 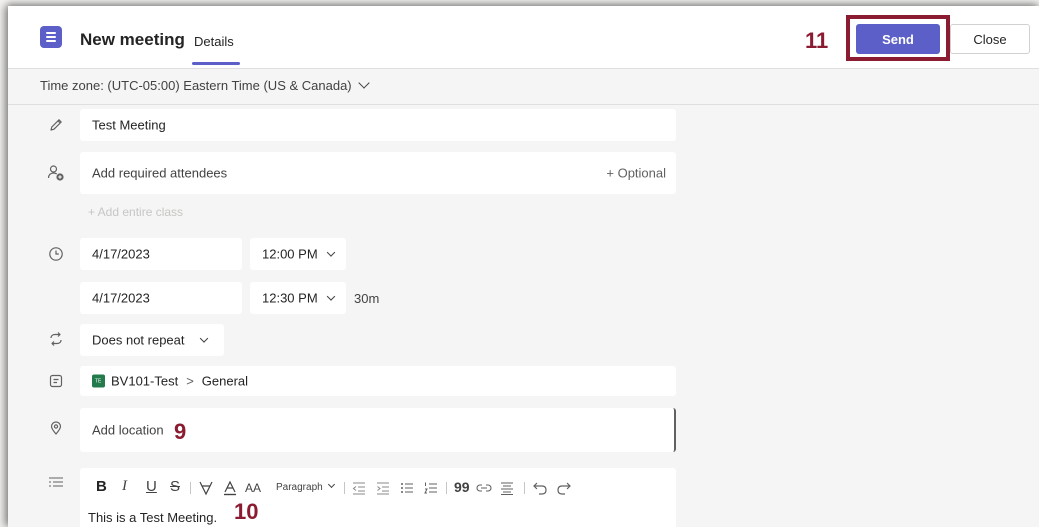 What do you see at coordinates (564, 488) in the screenshot?
I see `redo-icon` at bounding box center [564, 488].